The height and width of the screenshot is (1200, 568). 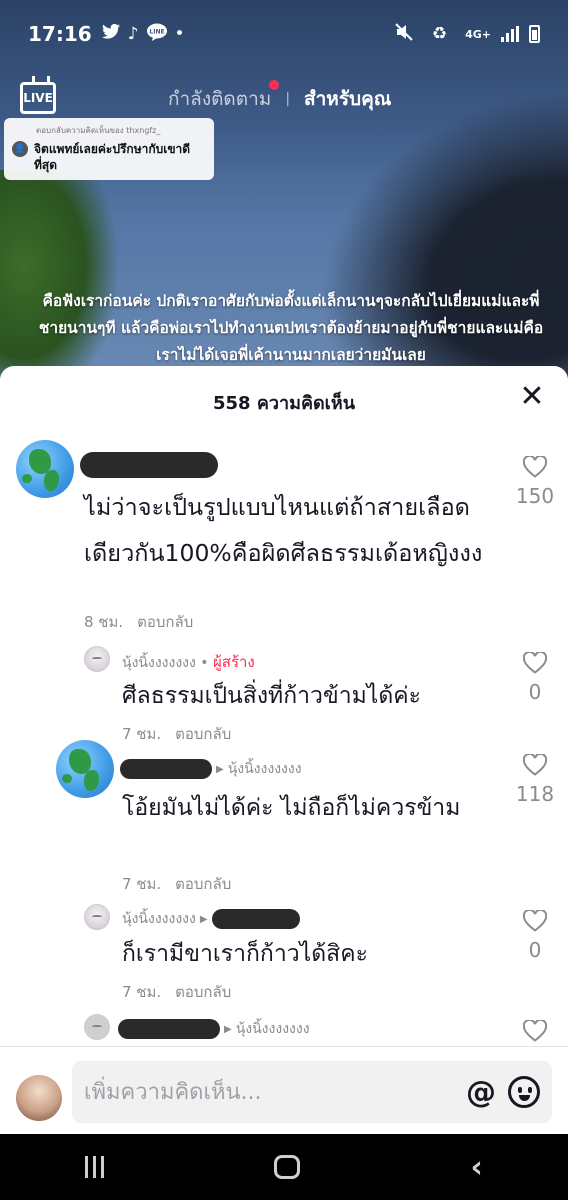 What do you see at coordinates (481, 1092) in the screenshot?
I see `mention-icon: @` at bounding box center [481, 1092].